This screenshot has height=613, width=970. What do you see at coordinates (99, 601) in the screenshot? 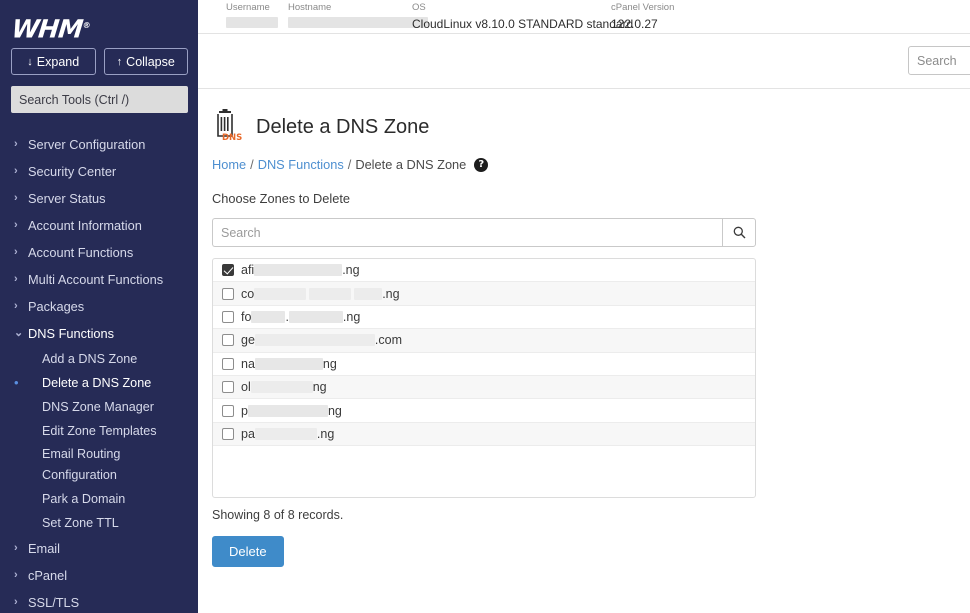
I see `sidebar-item-ssl-tls: › SSL/TLS` at bounding box center [99, 601].